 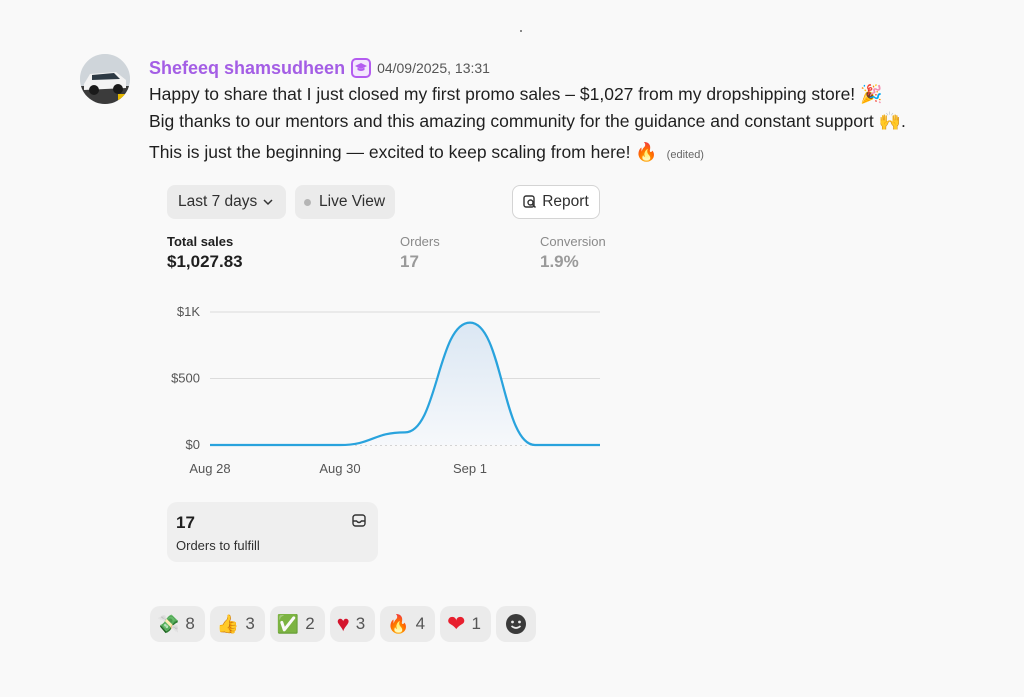 I want to click on sales-line, so click(x=405, y=384).